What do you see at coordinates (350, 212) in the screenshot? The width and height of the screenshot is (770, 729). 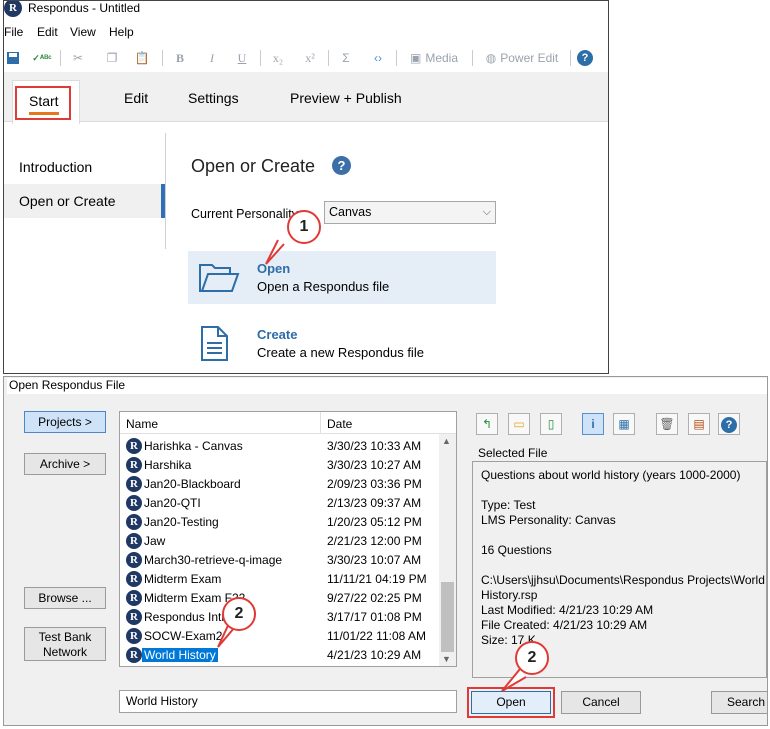 I see `personality-value: Canvas` at bounding box center [350, 212].